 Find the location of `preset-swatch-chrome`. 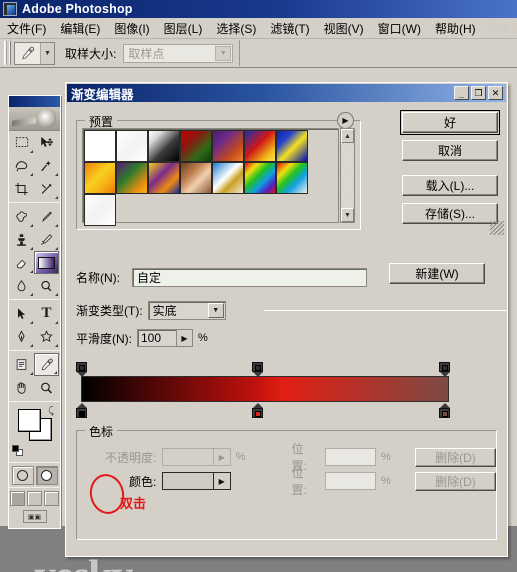

preset-swatch-chrome is located at coordinates (228, 178).